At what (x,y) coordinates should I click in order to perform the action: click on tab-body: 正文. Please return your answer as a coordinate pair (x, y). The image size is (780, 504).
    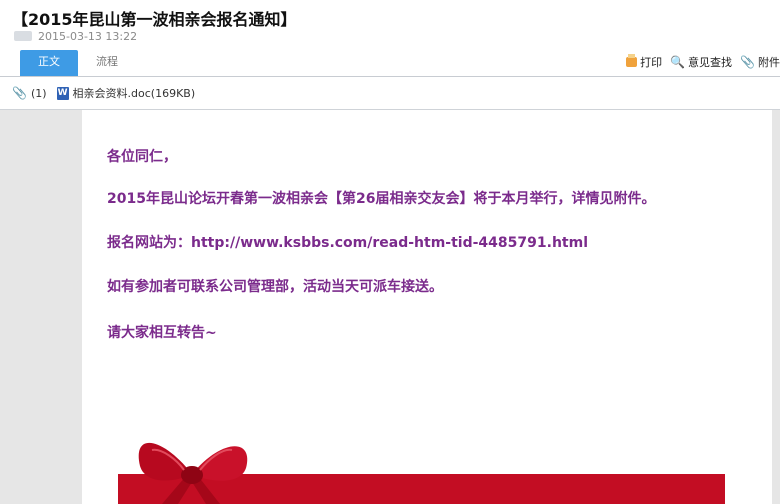
    Looking at the image, I should click on (49, 63).